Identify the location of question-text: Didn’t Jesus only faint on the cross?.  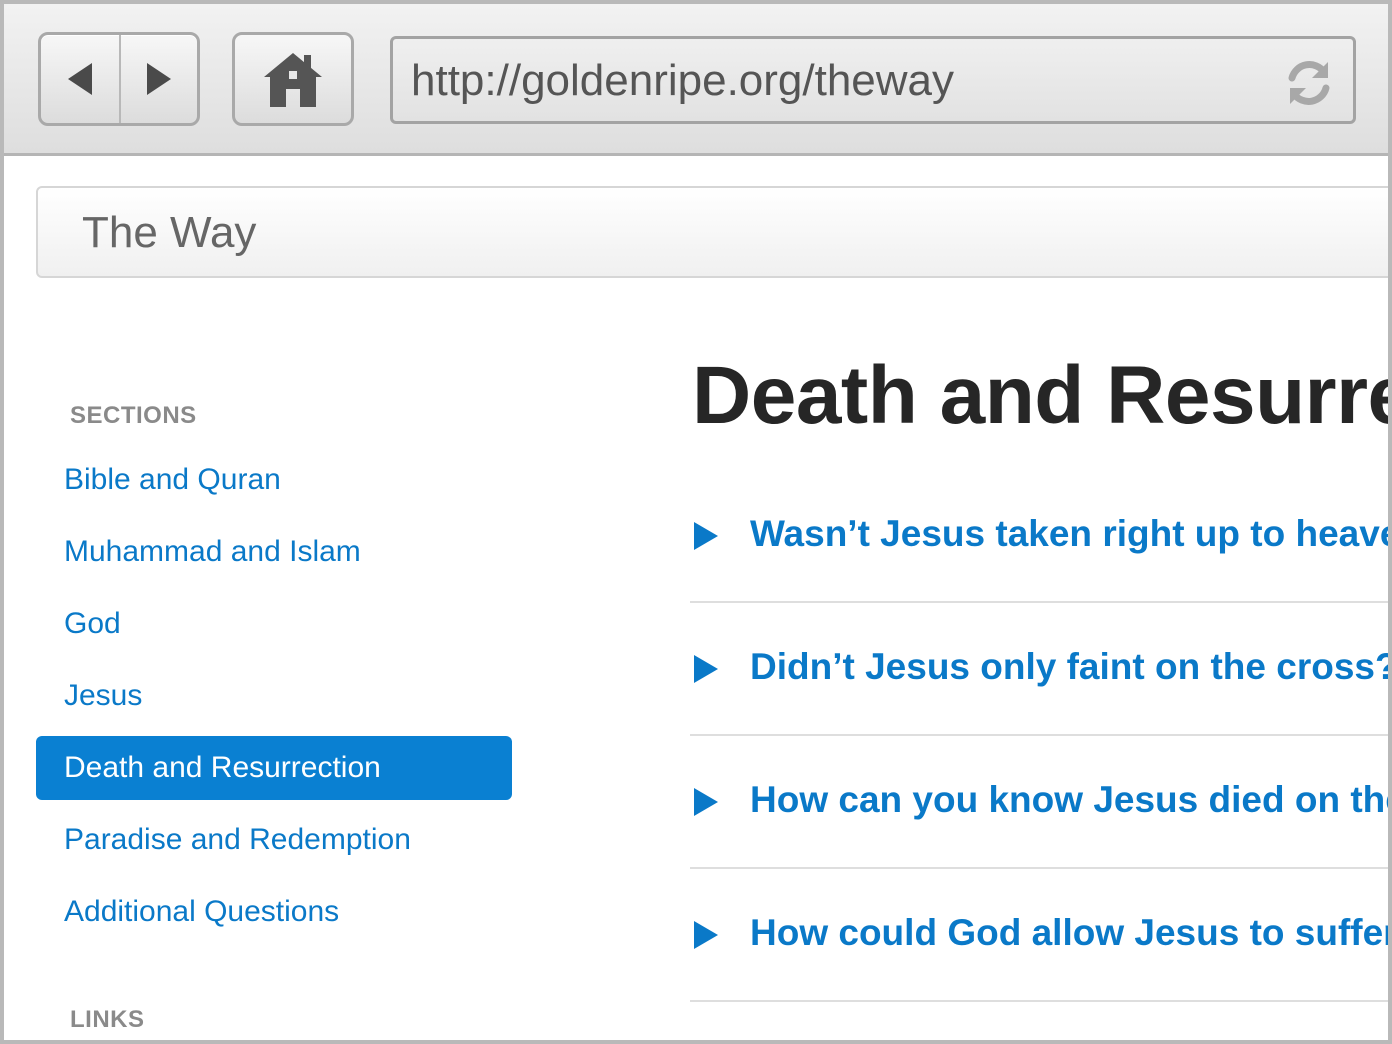
(1069, 667).